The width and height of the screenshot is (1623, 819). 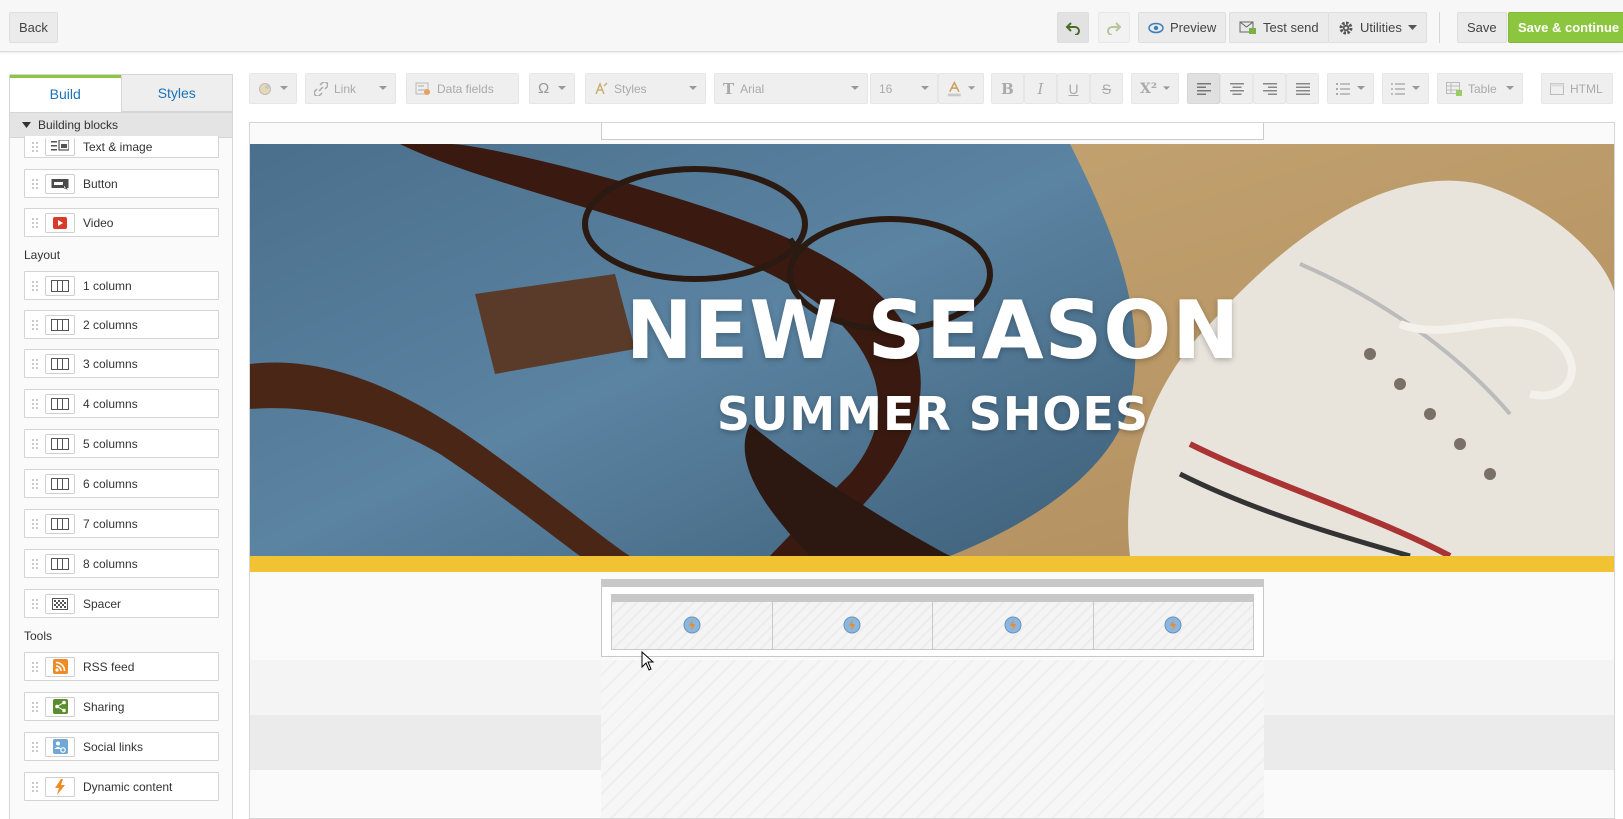 What do you see at coordinates (1182, 27) in the screenshot?
I see `preview-button: Preview` at bounding box center [1182, 27].